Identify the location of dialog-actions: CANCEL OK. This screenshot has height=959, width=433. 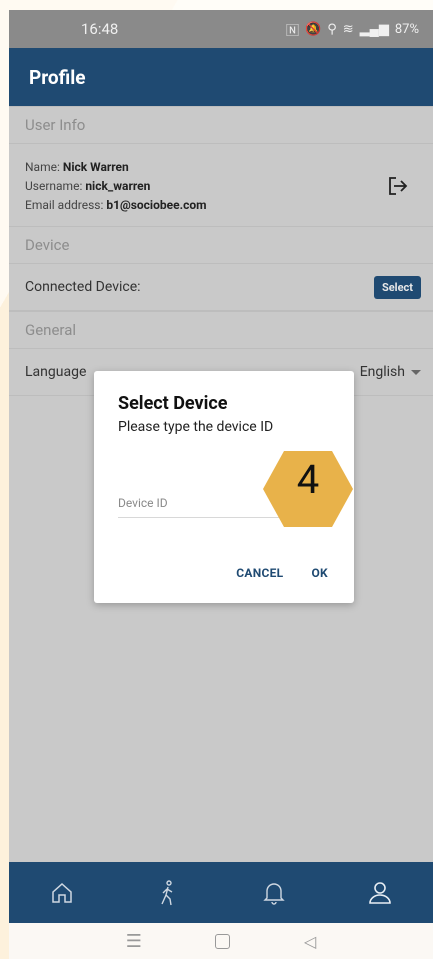
(282, 573).